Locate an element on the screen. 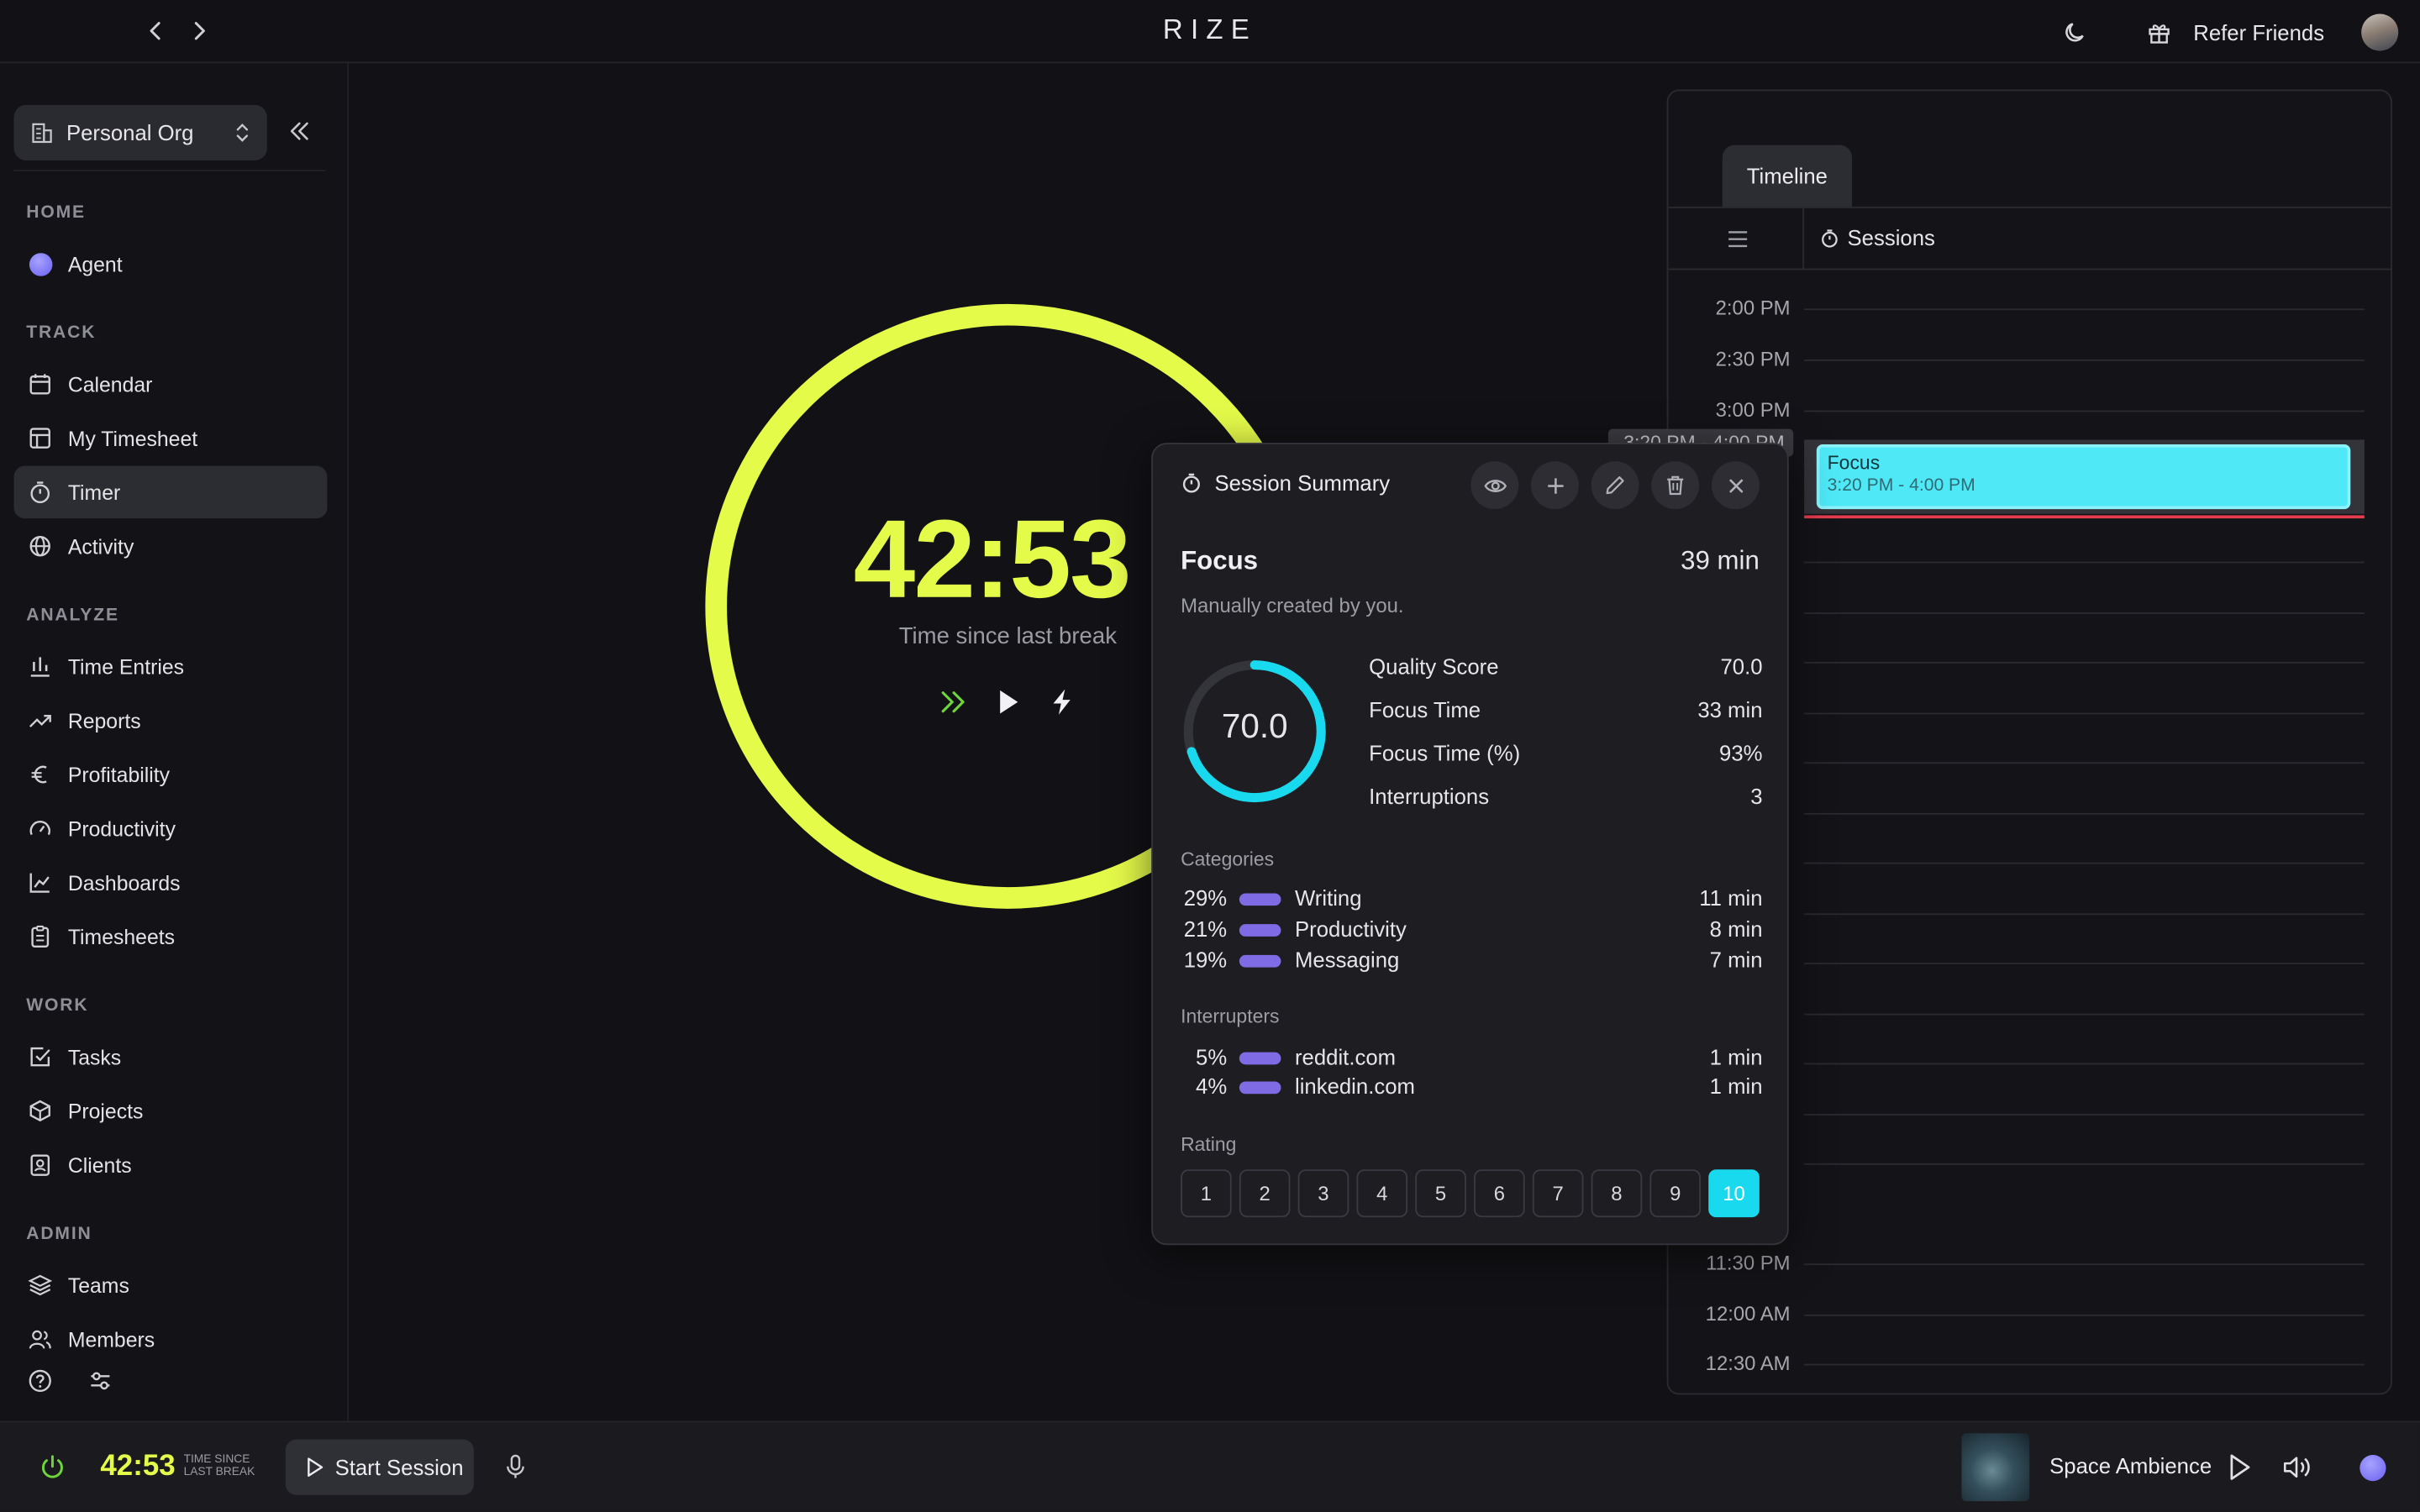 The height and width of the screenshot is (1512, 2420). sidebar-item-timesheets: Timesheets is located at coordinates (171, 937).